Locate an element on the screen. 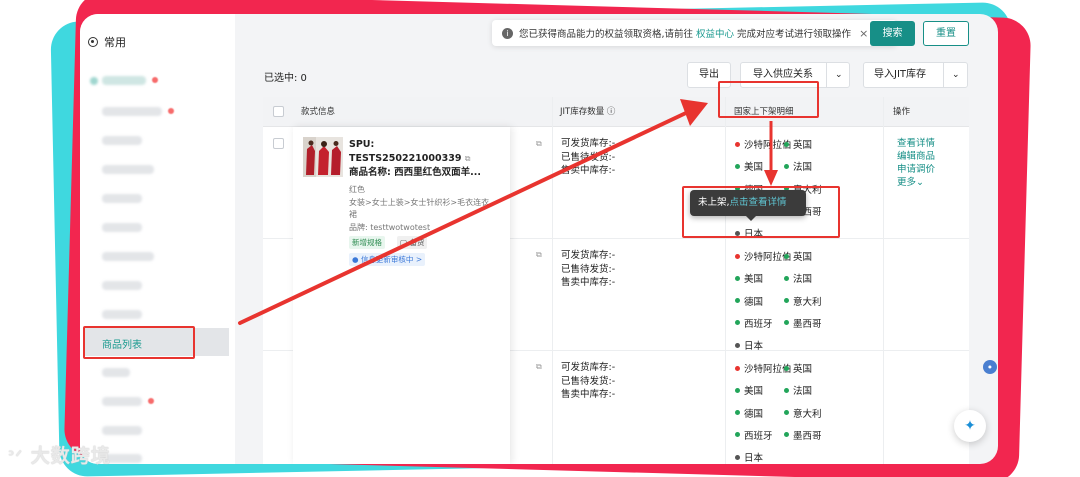 This screenshot has height=477, width=1080. watermark-logo-icon: ᐣᐟ is located at coordinates (16, 456).